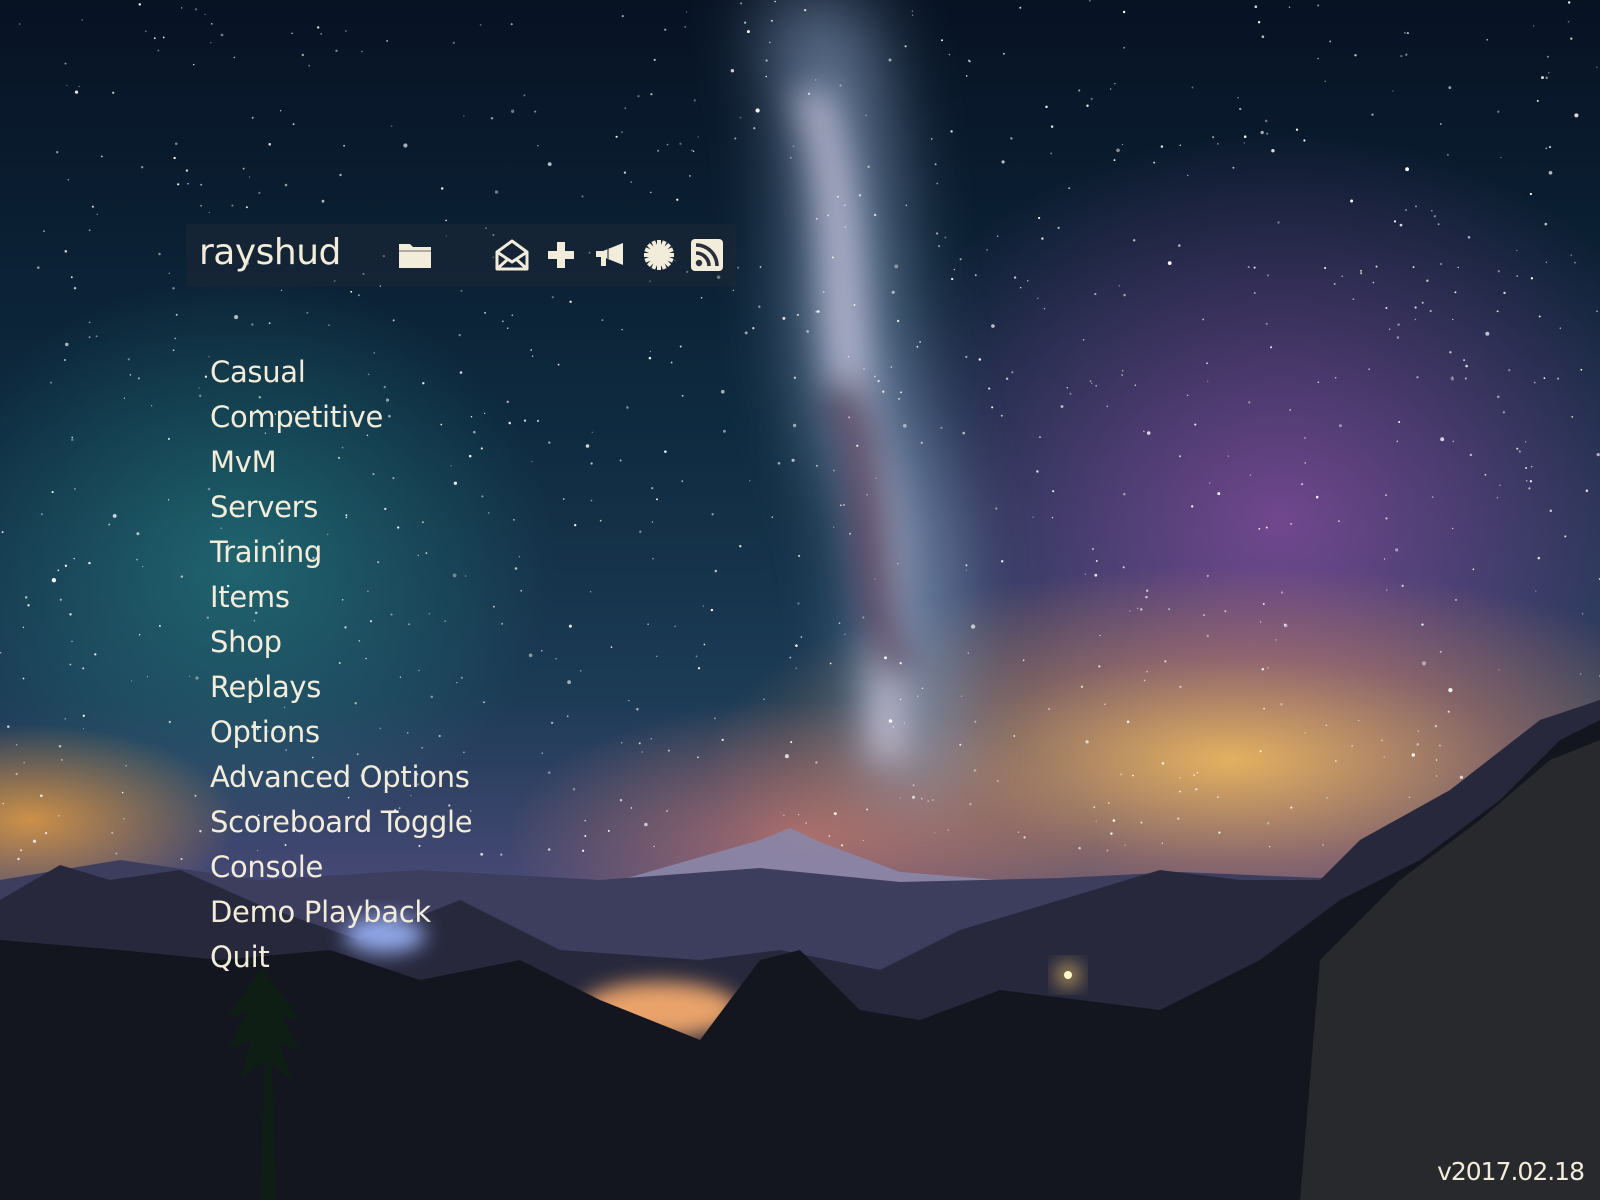 The height and width of the screenshot is (1200, 1600). Describe the element at coordinates (341, 822) in the screenshot. I see `menu-item-scoreboard-toggle: Scoreboard Toggle` at that location.